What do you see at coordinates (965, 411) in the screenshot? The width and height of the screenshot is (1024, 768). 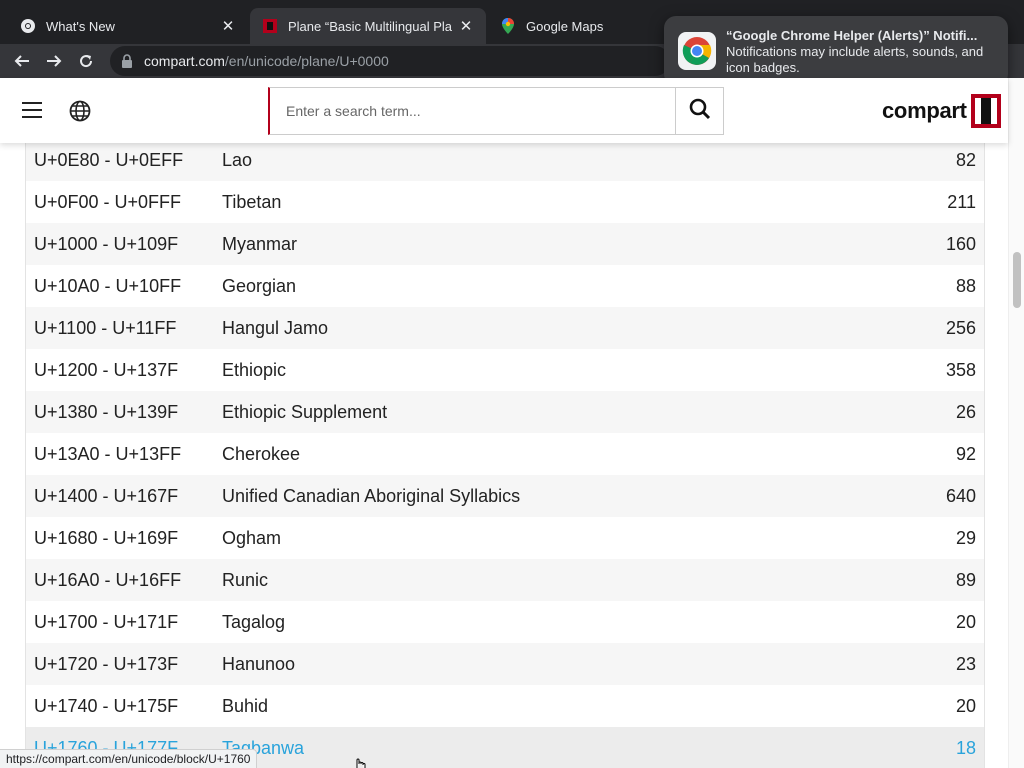 I see `block-character-count: 26` at bounding box center [965, 411].